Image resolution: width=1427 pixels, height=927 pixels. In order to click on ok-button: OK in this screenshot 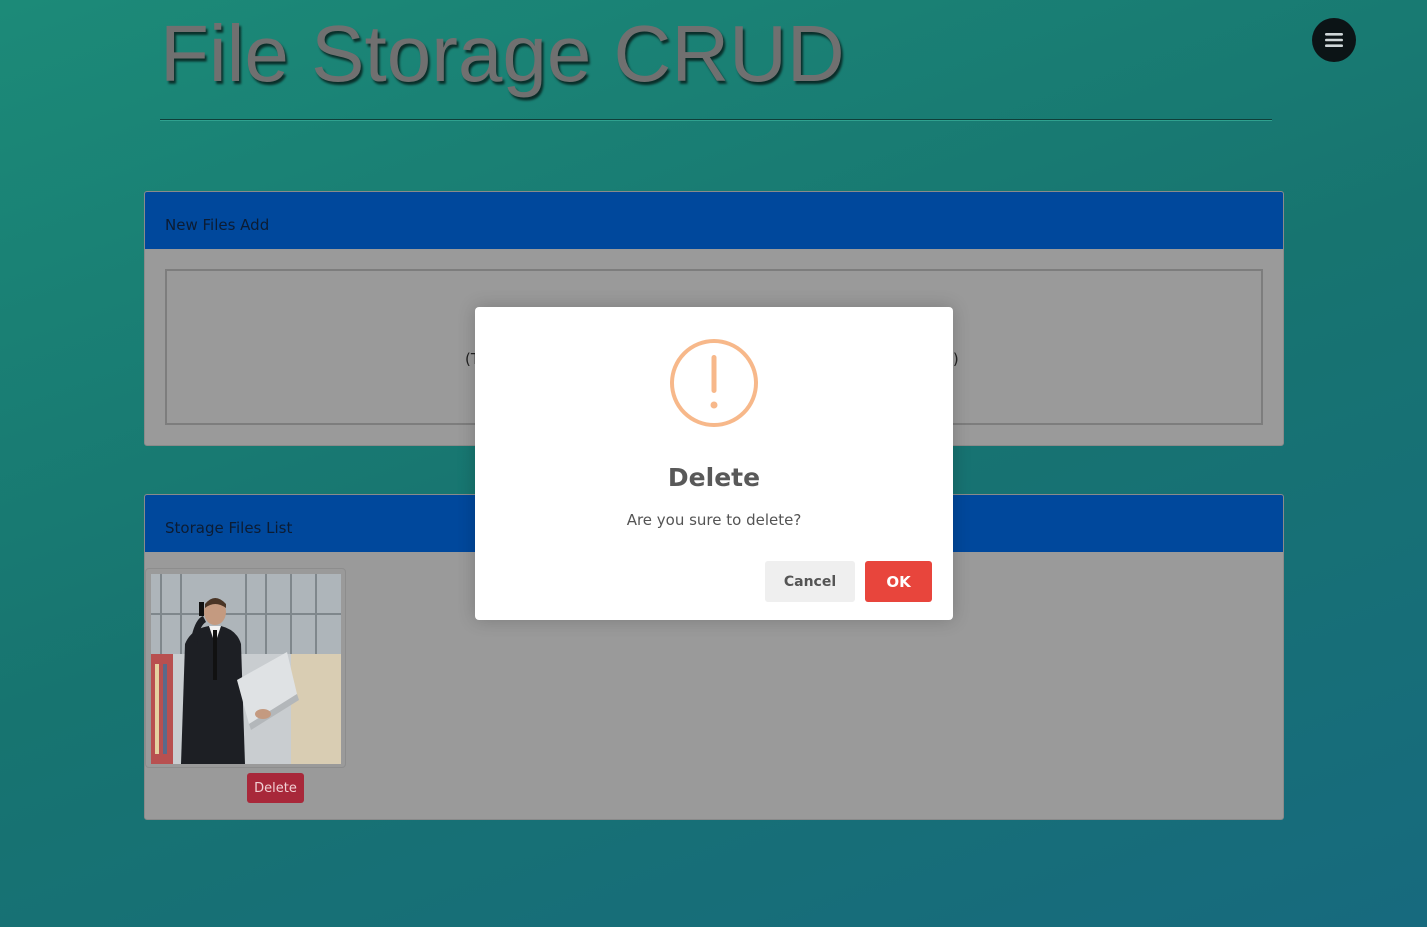, I will do `click(898, 581)`.